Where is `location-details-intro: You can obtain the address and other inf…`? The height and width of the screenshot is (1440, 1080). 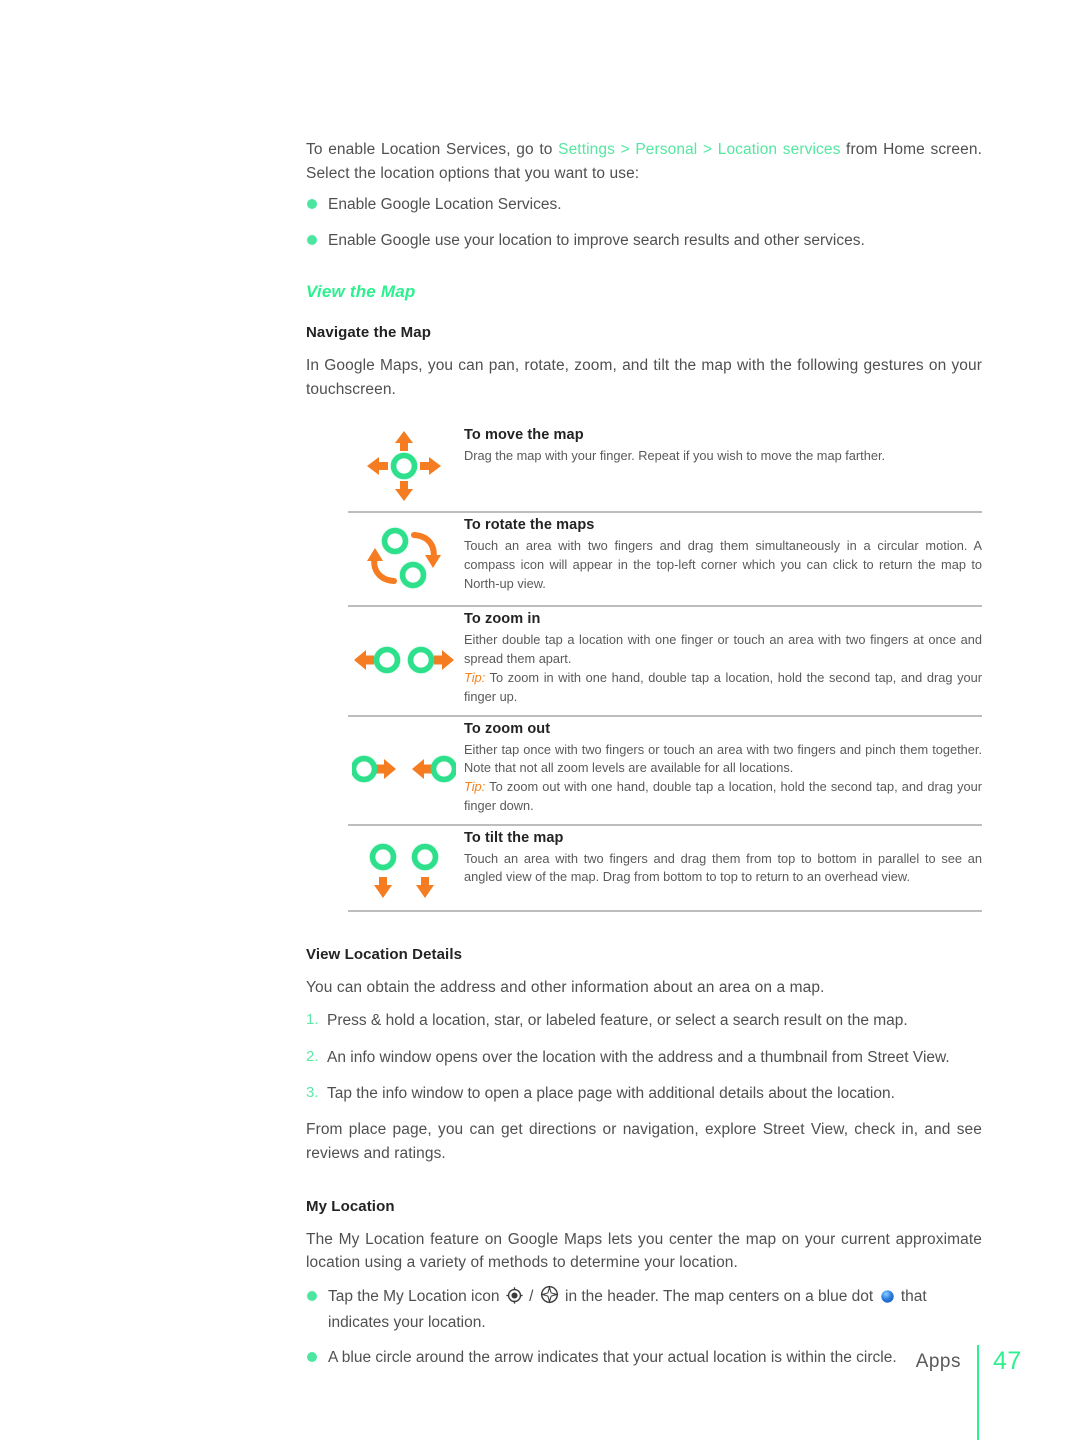
location-details-intro: You can obtain the address and other inf… is located at coordinates (565, 987).